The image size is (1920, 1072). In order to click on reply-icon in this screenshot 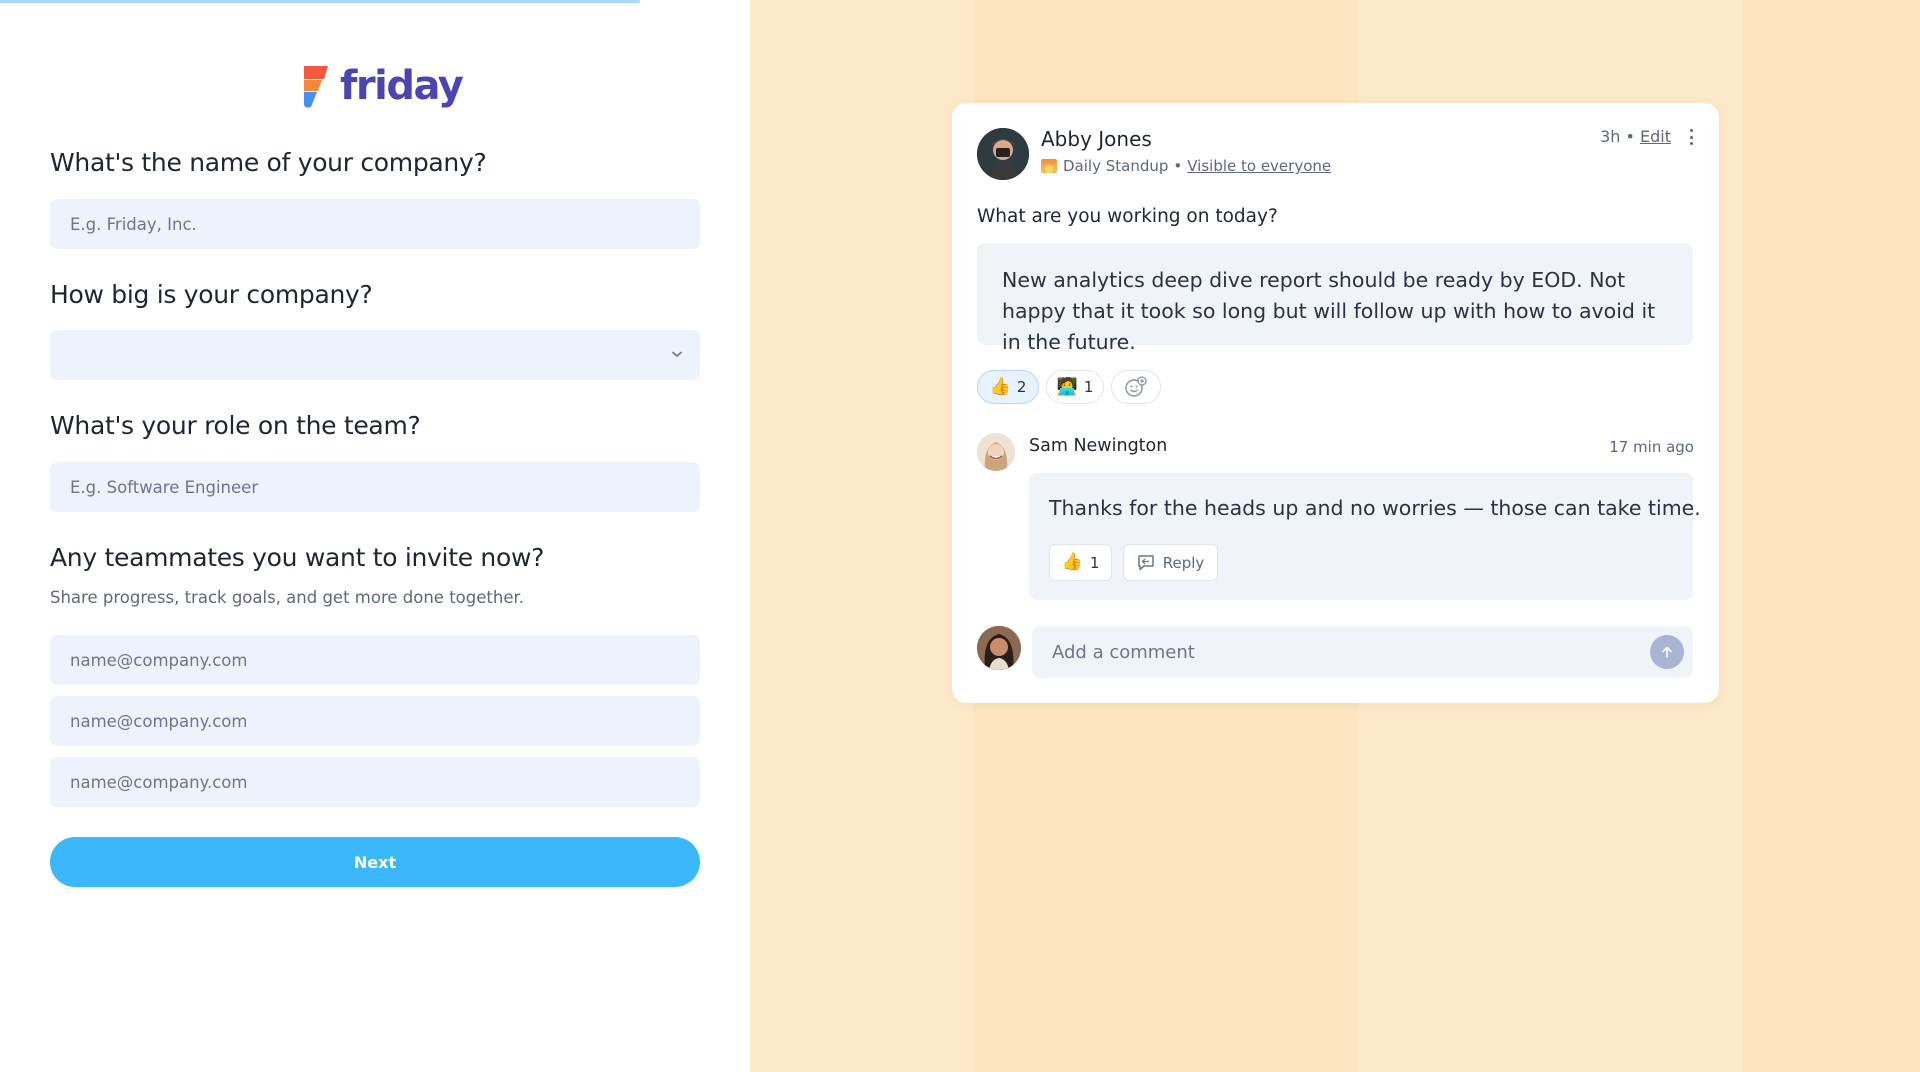, I will do `click(1145, 563)`.